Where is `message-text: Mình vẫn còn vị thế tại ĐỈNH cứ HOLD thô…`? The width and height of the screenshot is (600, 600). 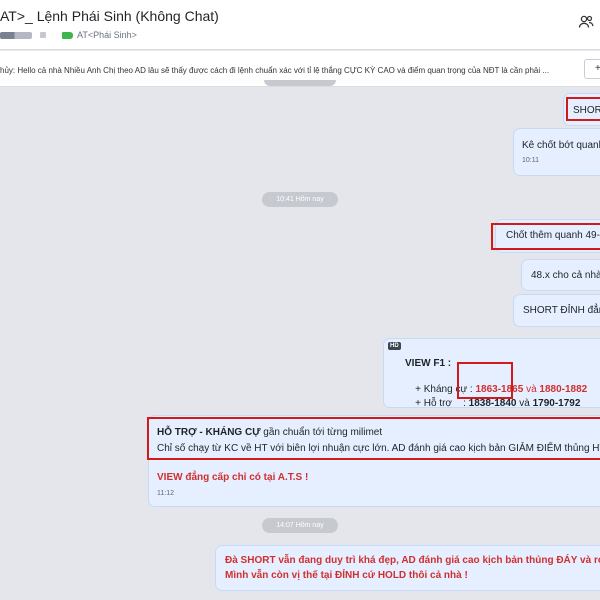
message-text: Mình vẫn còn vị thế tại ĐỈNH cứ HOLD thô… is located at coordinates (346, 575).